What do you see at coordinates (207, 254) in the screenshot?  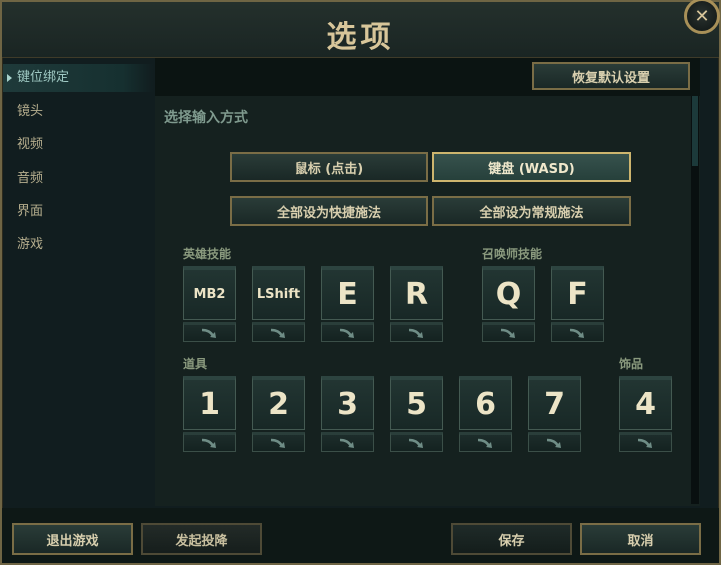 I see `champion-abilities-label: 英雄技能` at bounding box center [207, 254].